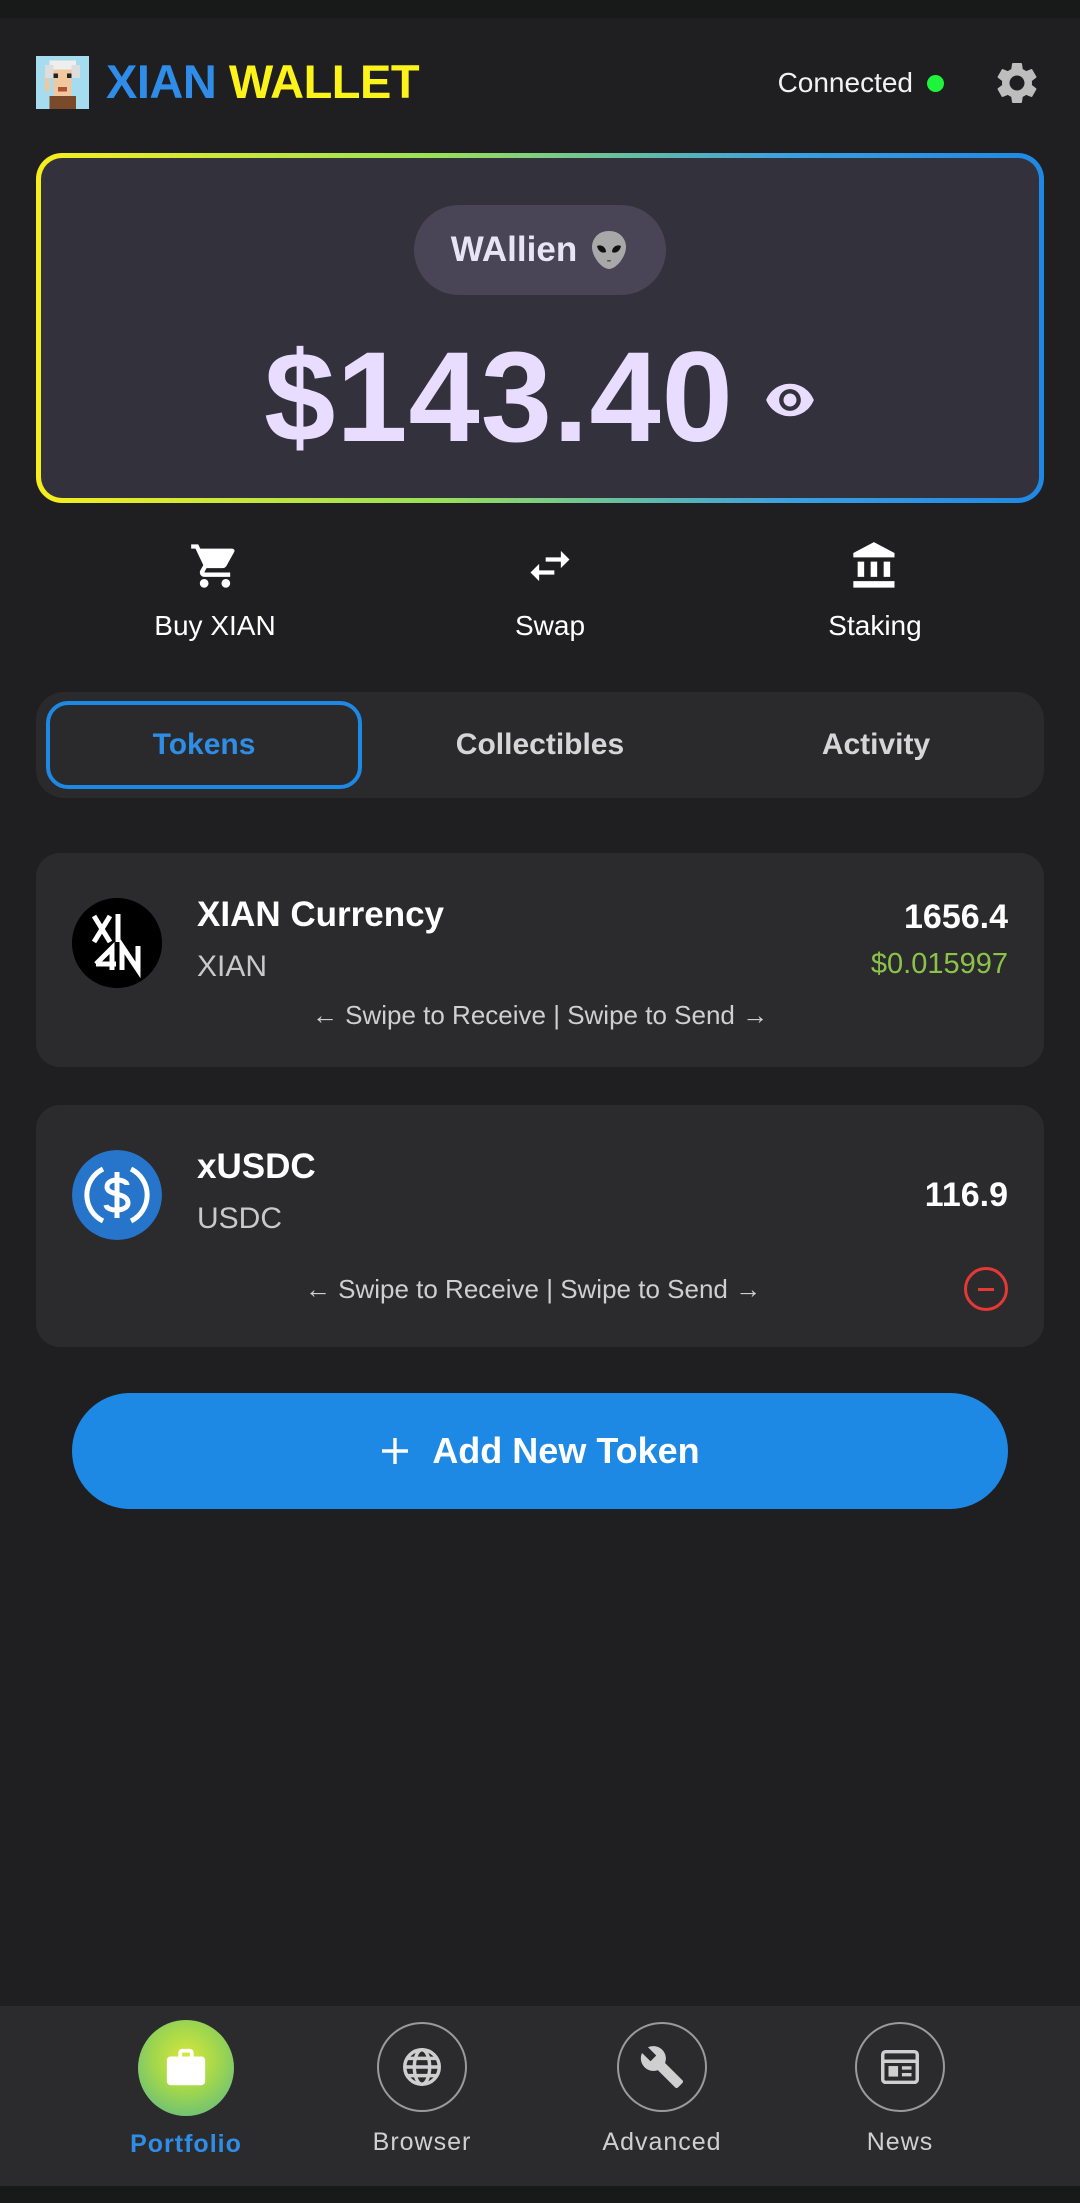  I want to click on plus-icon, so click(395, 1451).